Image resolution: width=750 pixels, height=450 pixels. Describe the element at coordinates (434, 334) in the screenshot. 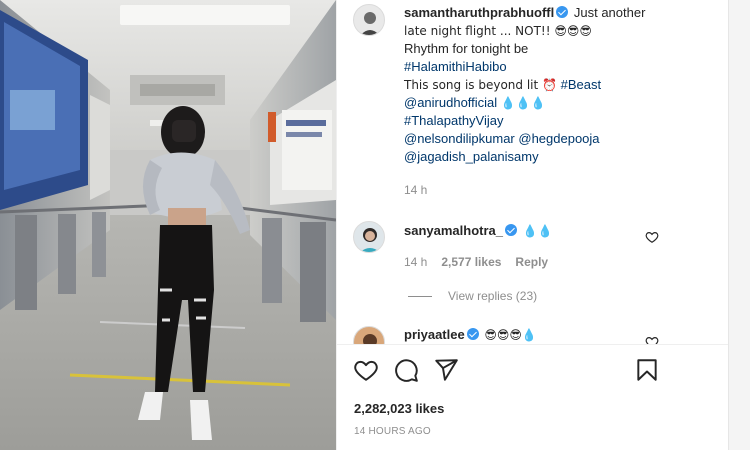

I see `comment-username: priyaatlee` at that location.